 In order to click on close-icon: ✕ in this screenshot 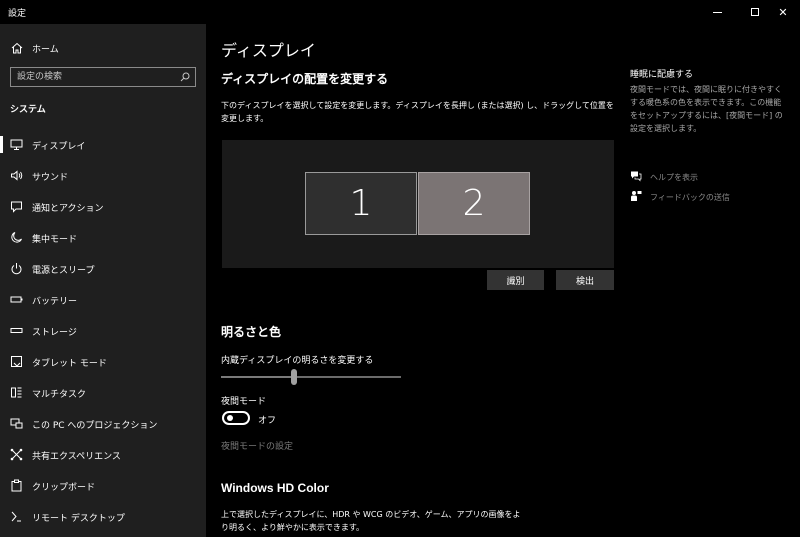, I will do `click(783, 12)`.